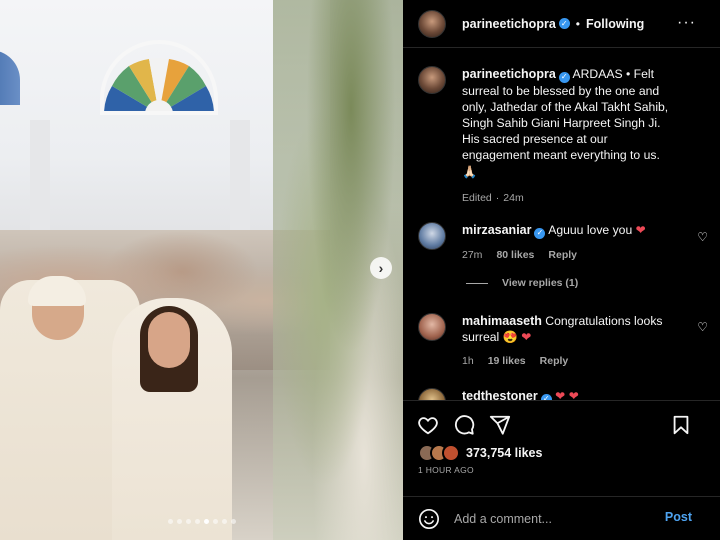  I want to click on author-username: parineetichopra, so click(509, 24).